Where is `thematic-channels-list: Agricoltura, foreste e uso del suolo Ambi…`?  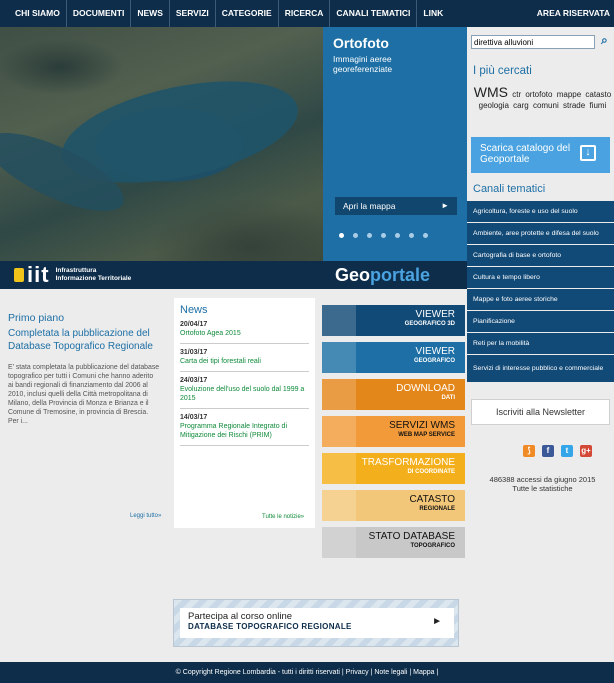
thematic-channels-list: Agricoltura, foreste e uso del suolo Ambi… is located at coordinates (540, 292).